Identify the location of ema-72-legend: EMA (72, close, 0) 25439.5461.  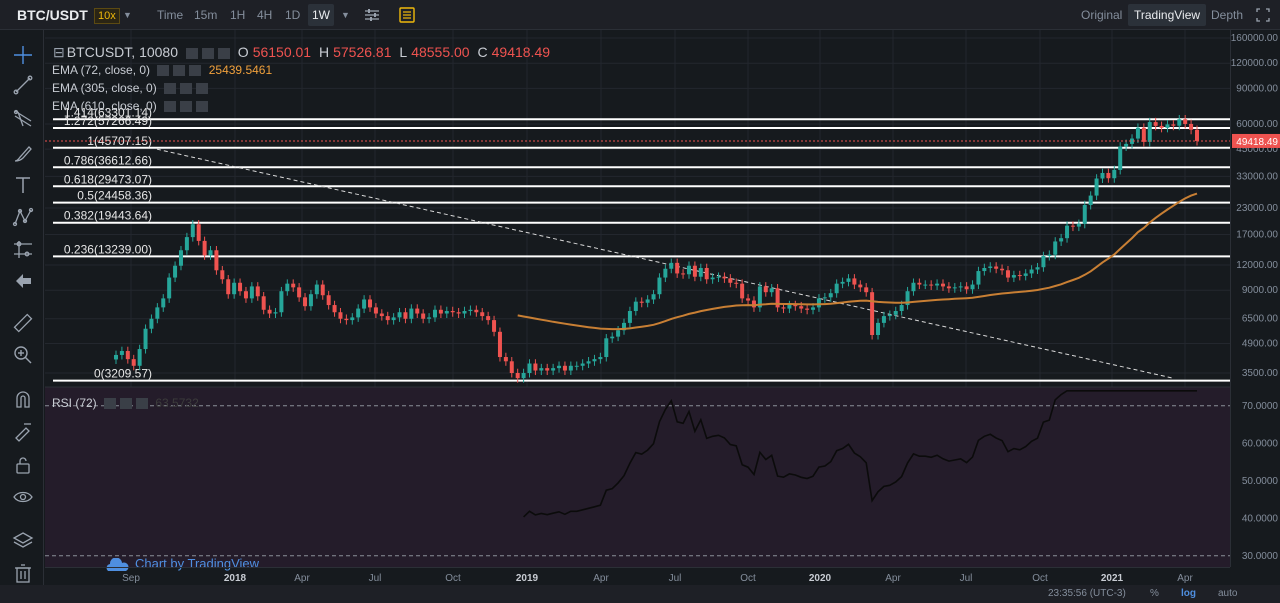
(164, 70).